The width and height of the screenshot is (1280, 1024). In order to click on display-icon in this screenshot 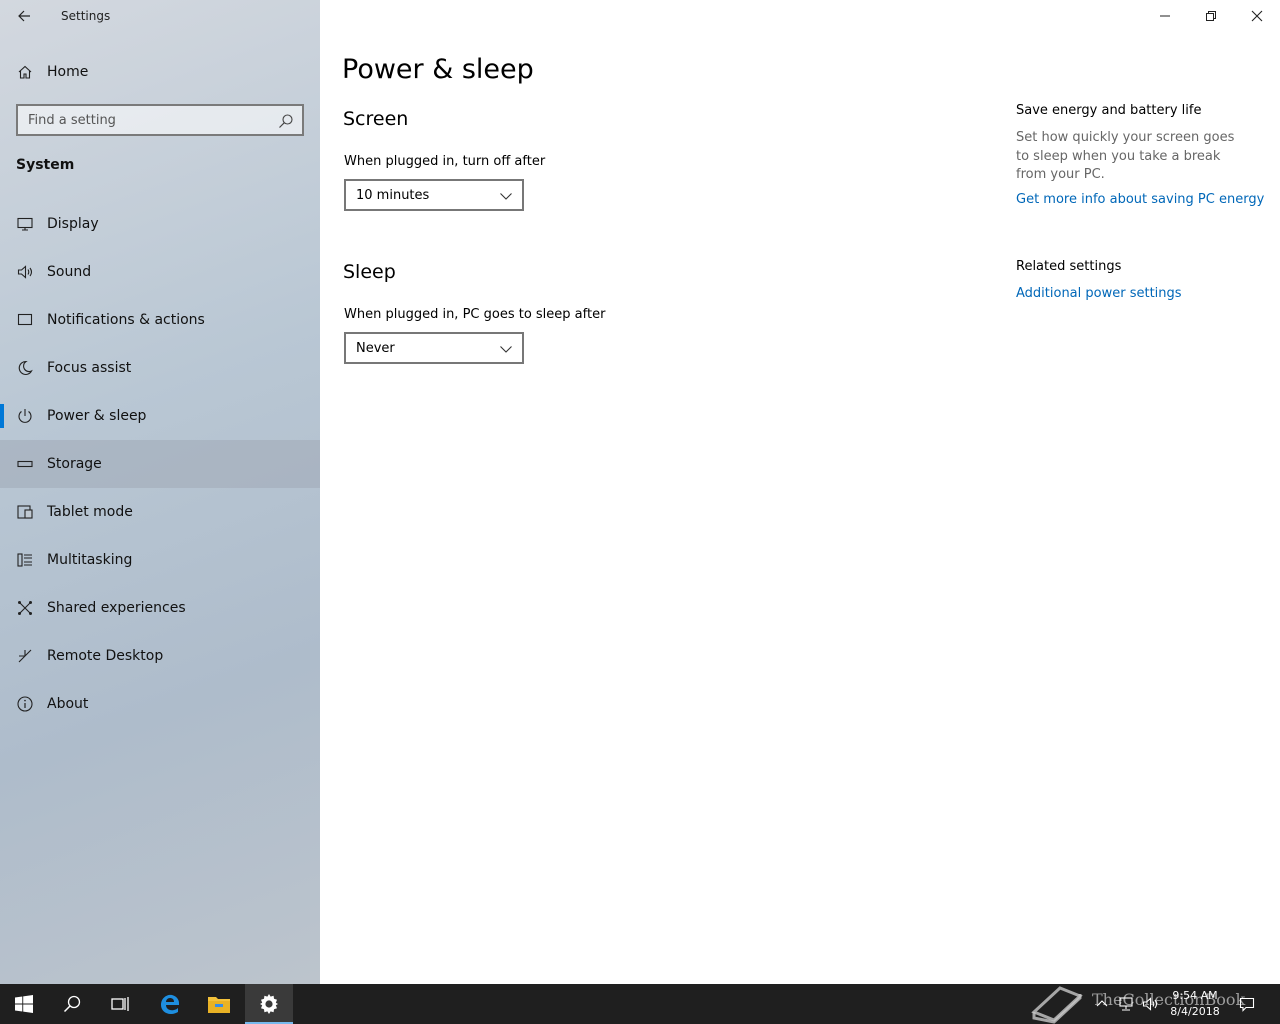, I will do `click(25, 224)`.